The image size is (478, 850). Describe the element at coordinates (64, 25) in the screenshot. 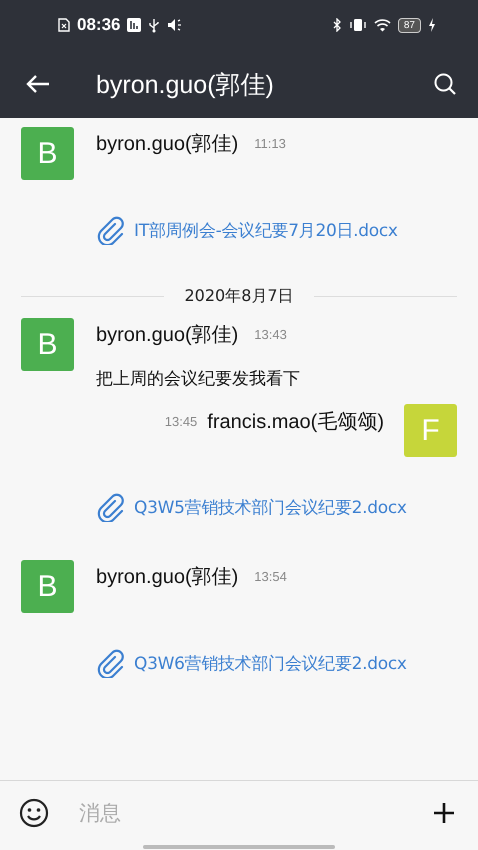

I see `sim-icon` at that location.